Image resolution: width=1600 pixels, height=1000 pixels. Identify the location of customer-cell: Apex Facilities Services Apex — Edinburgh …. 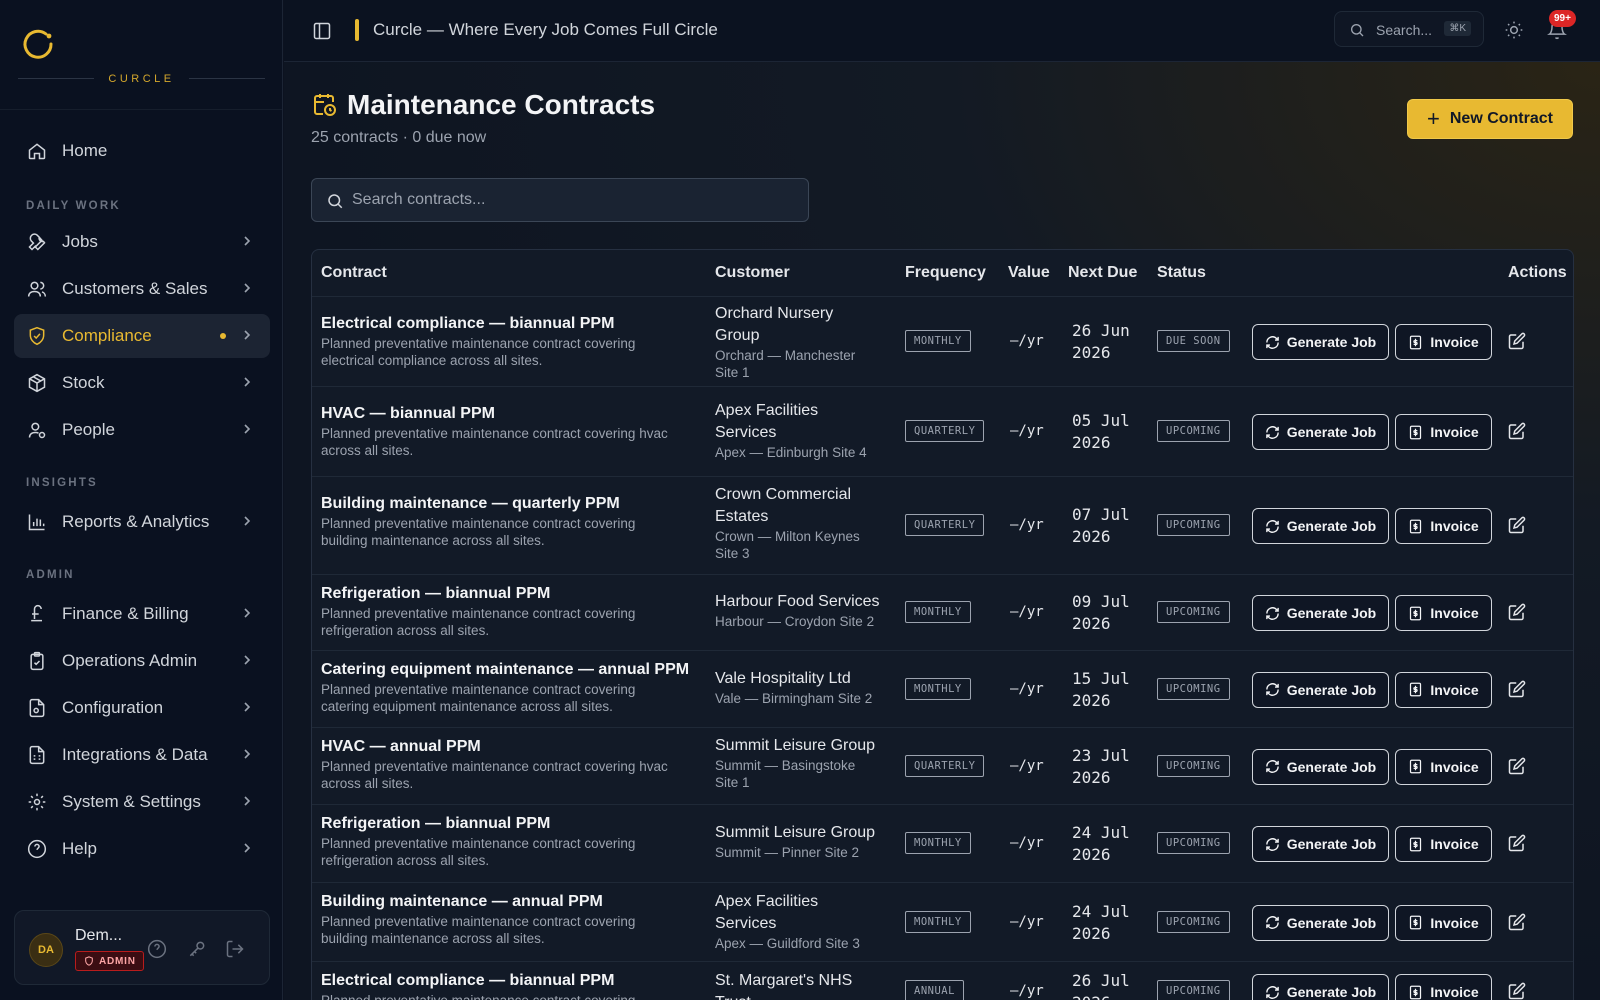
(805, 430).